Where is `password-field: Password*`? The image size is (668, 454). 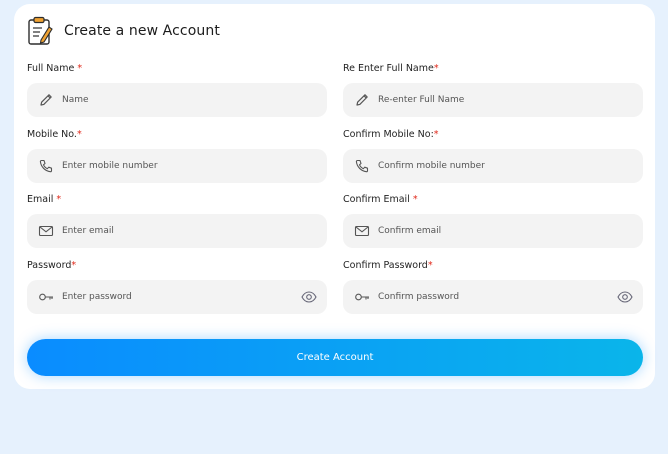 password-field: Password* is located at coordinates (177, 286).